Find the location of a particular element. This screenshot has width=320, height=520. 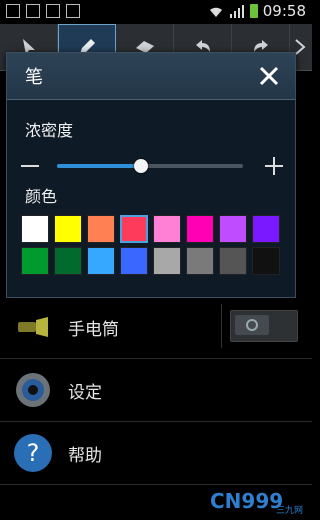

keyboard-icon is located at coordinates (33, 11).